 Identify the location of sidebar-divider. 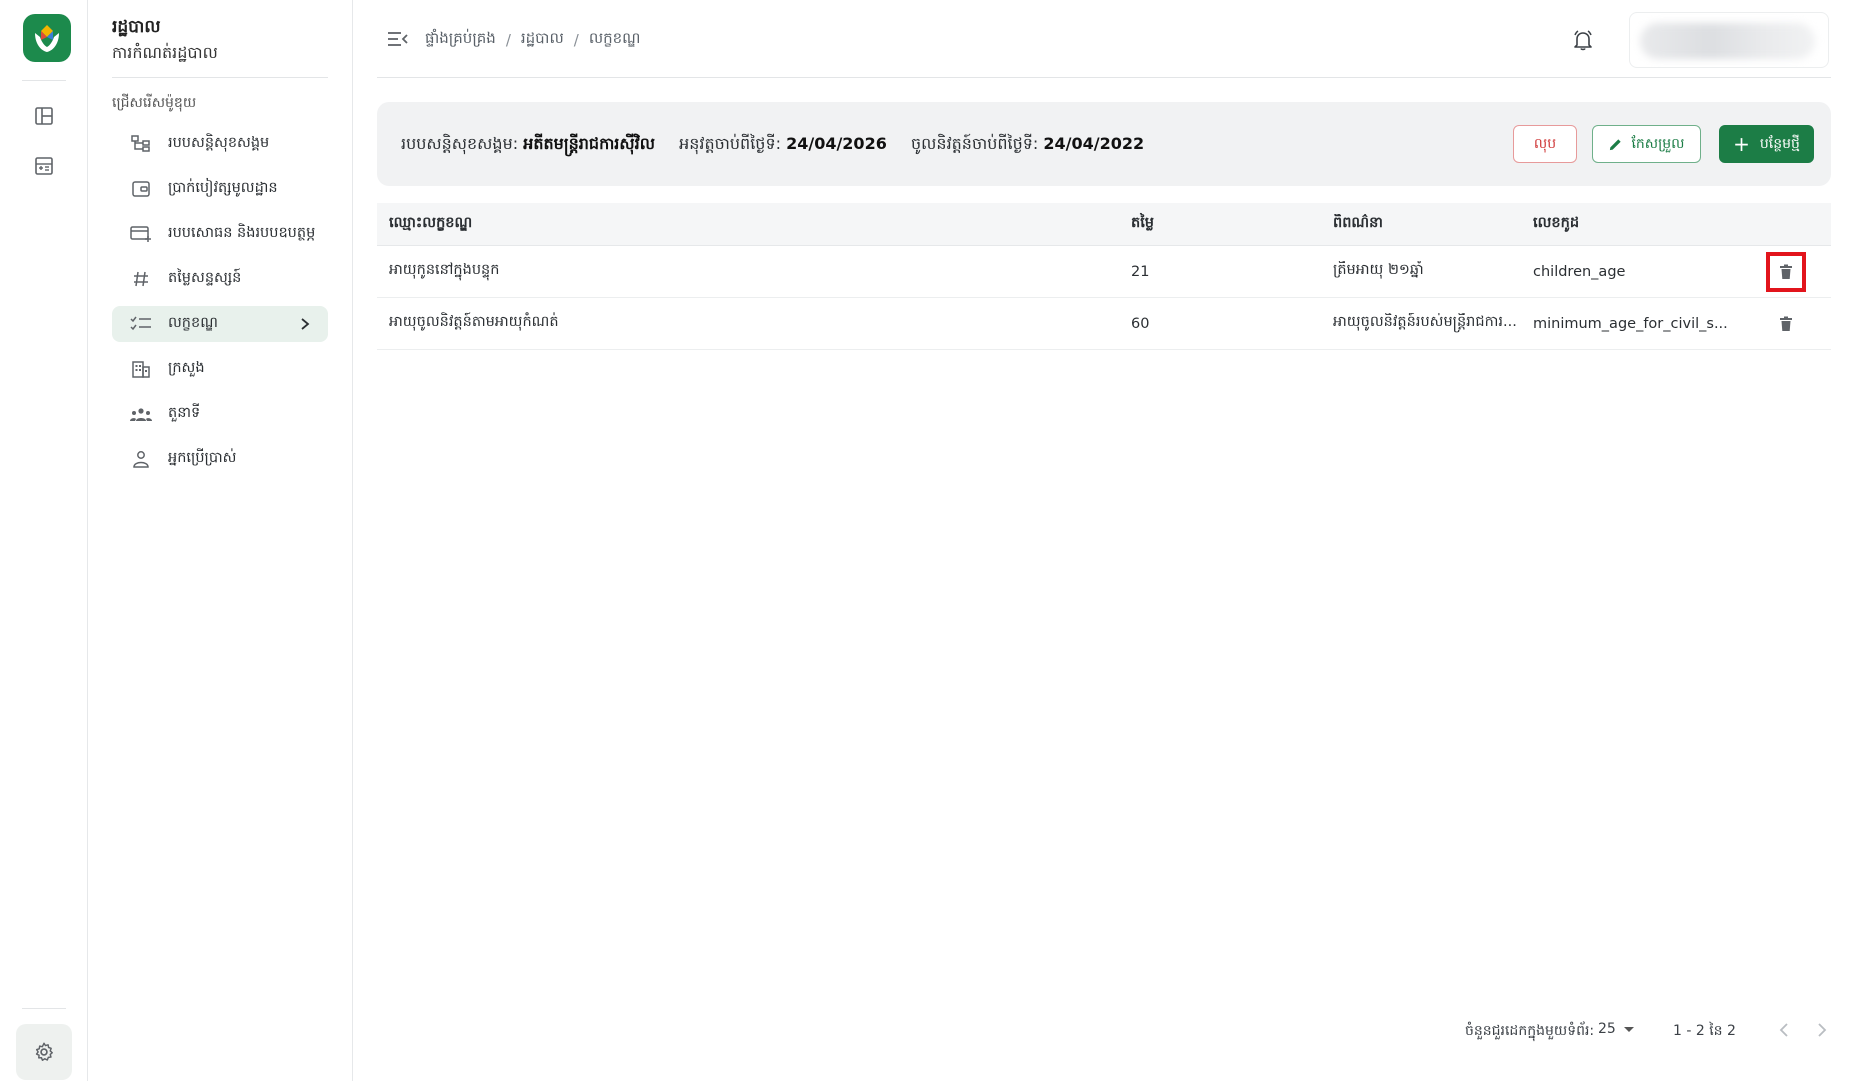
(220, 77).